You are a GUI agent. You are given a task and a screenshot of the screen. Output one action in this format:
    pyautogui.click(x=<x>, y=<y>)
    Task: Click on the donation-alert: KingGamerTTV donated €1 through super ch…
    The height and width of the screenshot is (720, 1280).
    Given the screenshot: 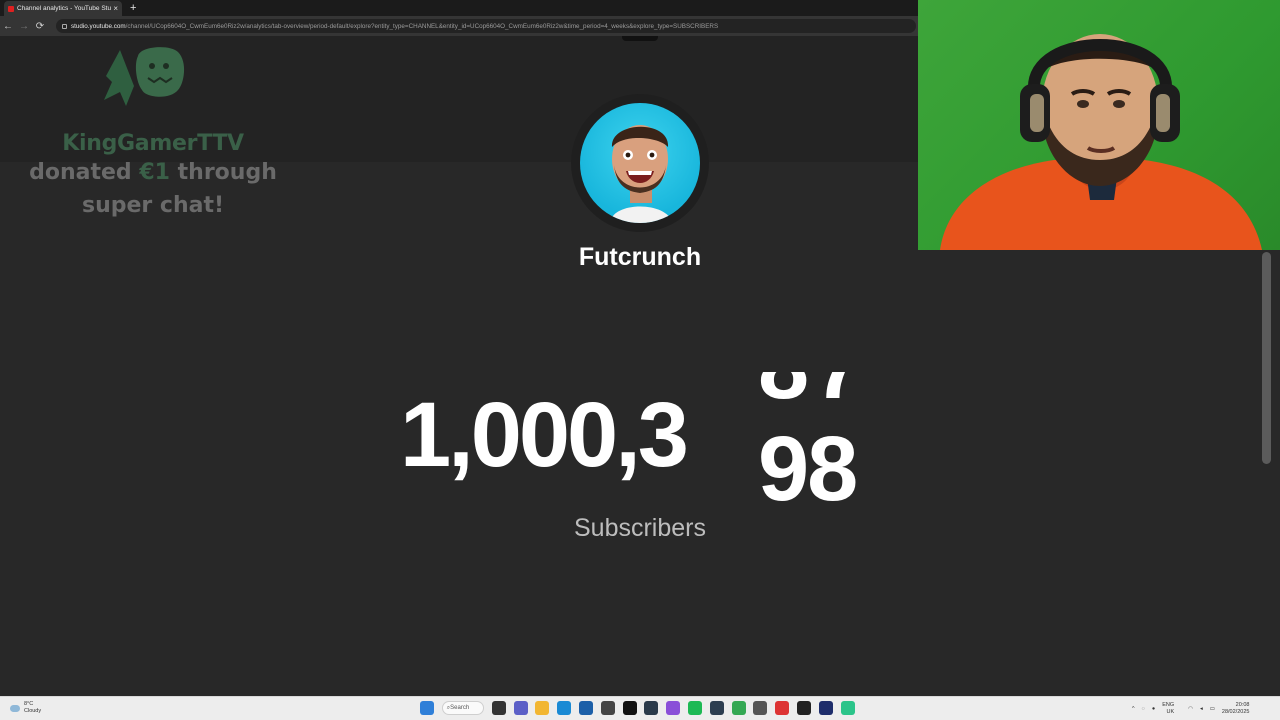 What is the action you would take?
    pyautogui.click(x=153, y=132)
    